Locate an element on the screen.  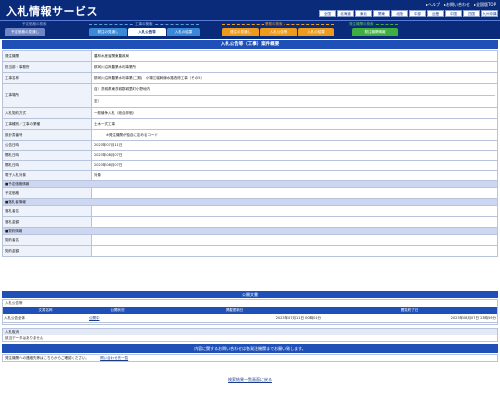
tab-services-notices: 入札公告等 is located at coordinates (278, 32).